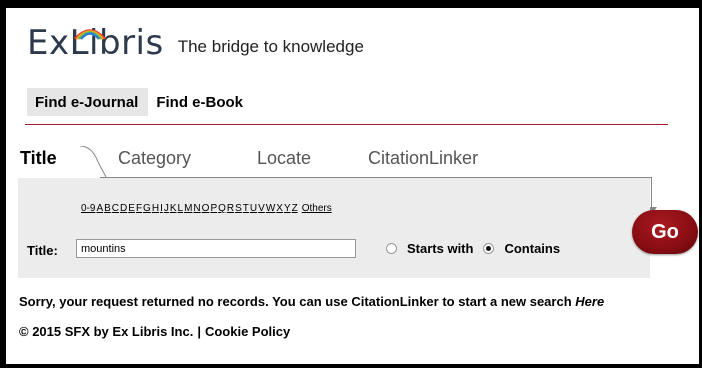  Describe the element at coordinates (155, 208) in the screenshot. I see `alpha-link-h: H` at that location.